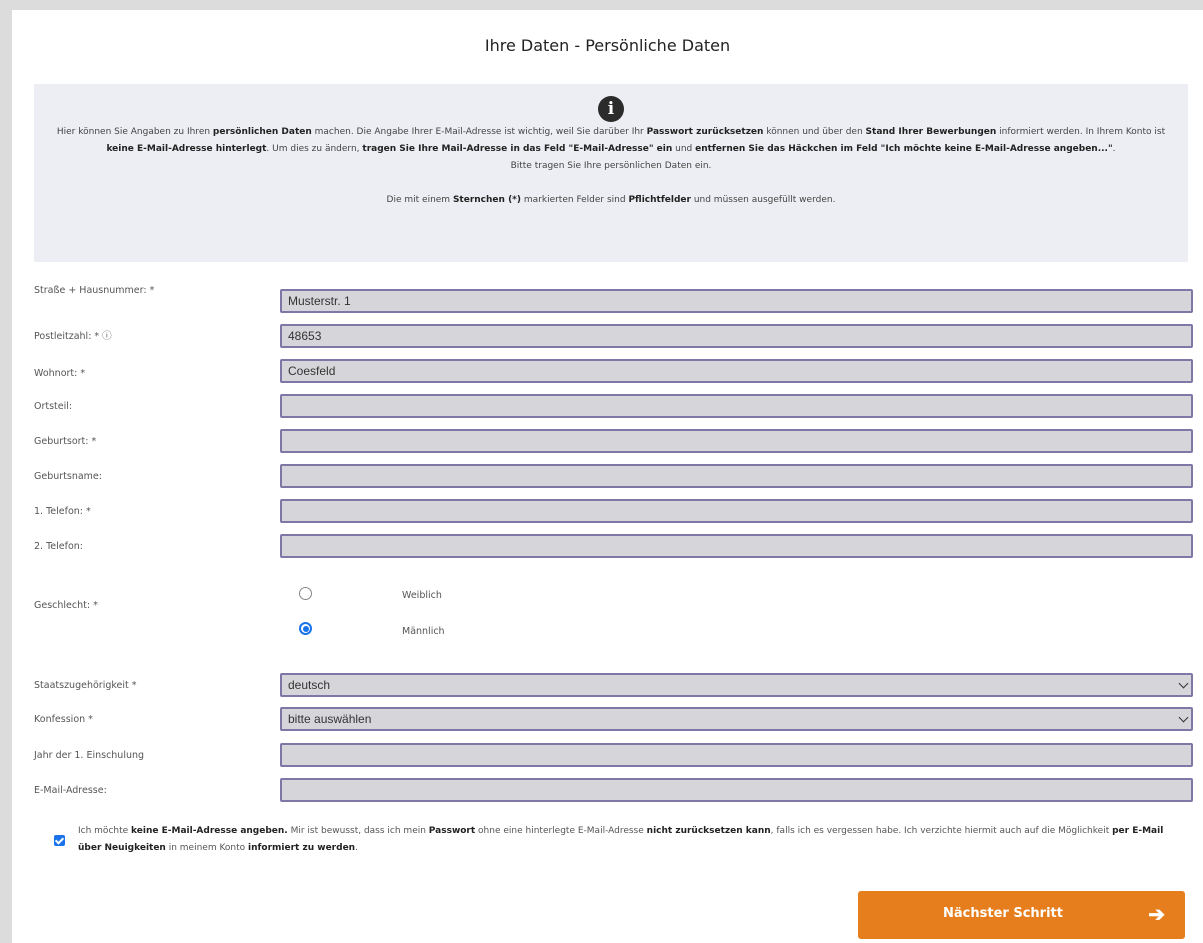  I want to click on confession-select: bitte auswählen, so click(736, 719).